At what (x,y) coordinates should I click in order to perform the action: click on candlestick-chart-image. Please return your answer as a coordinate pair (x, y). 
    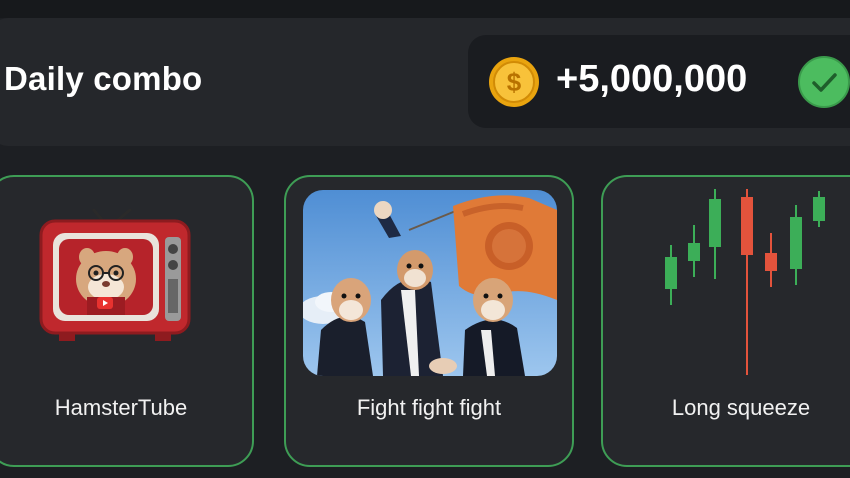
    Looking at the image, I should click on (745, 282).